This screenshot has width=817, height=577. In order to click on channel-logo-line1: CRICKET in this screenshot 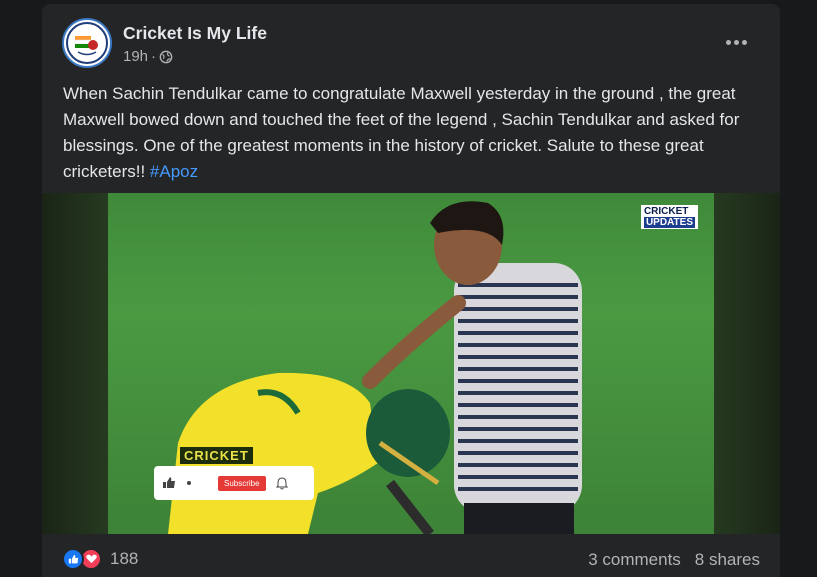, I will do `click(666, 211)`.